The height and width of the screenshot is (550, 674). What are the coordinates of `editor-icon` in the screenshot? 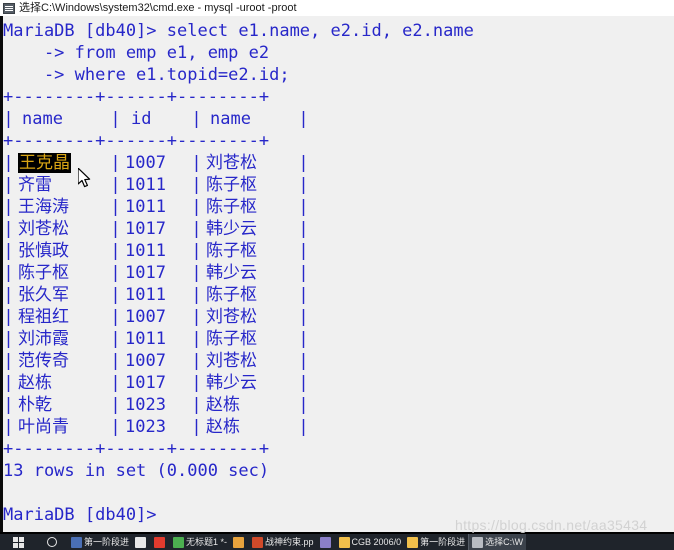 It's located at (179, 542).